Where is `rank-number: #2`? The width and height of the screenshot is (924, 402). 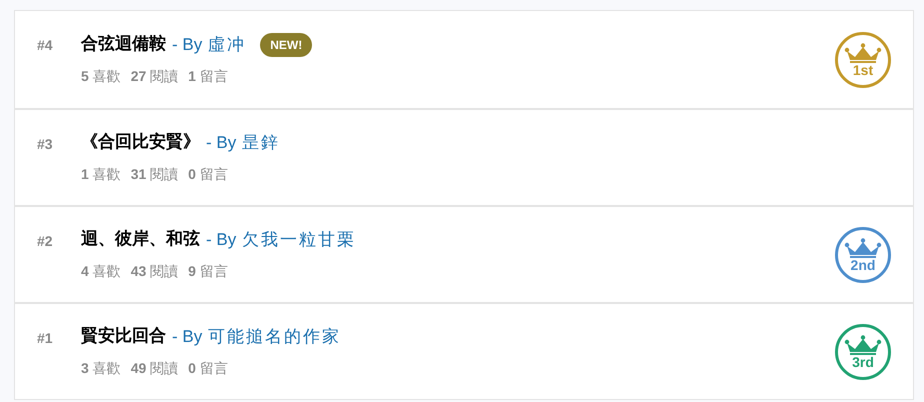
rank-number: #2 is located at coordinates (45, 241).